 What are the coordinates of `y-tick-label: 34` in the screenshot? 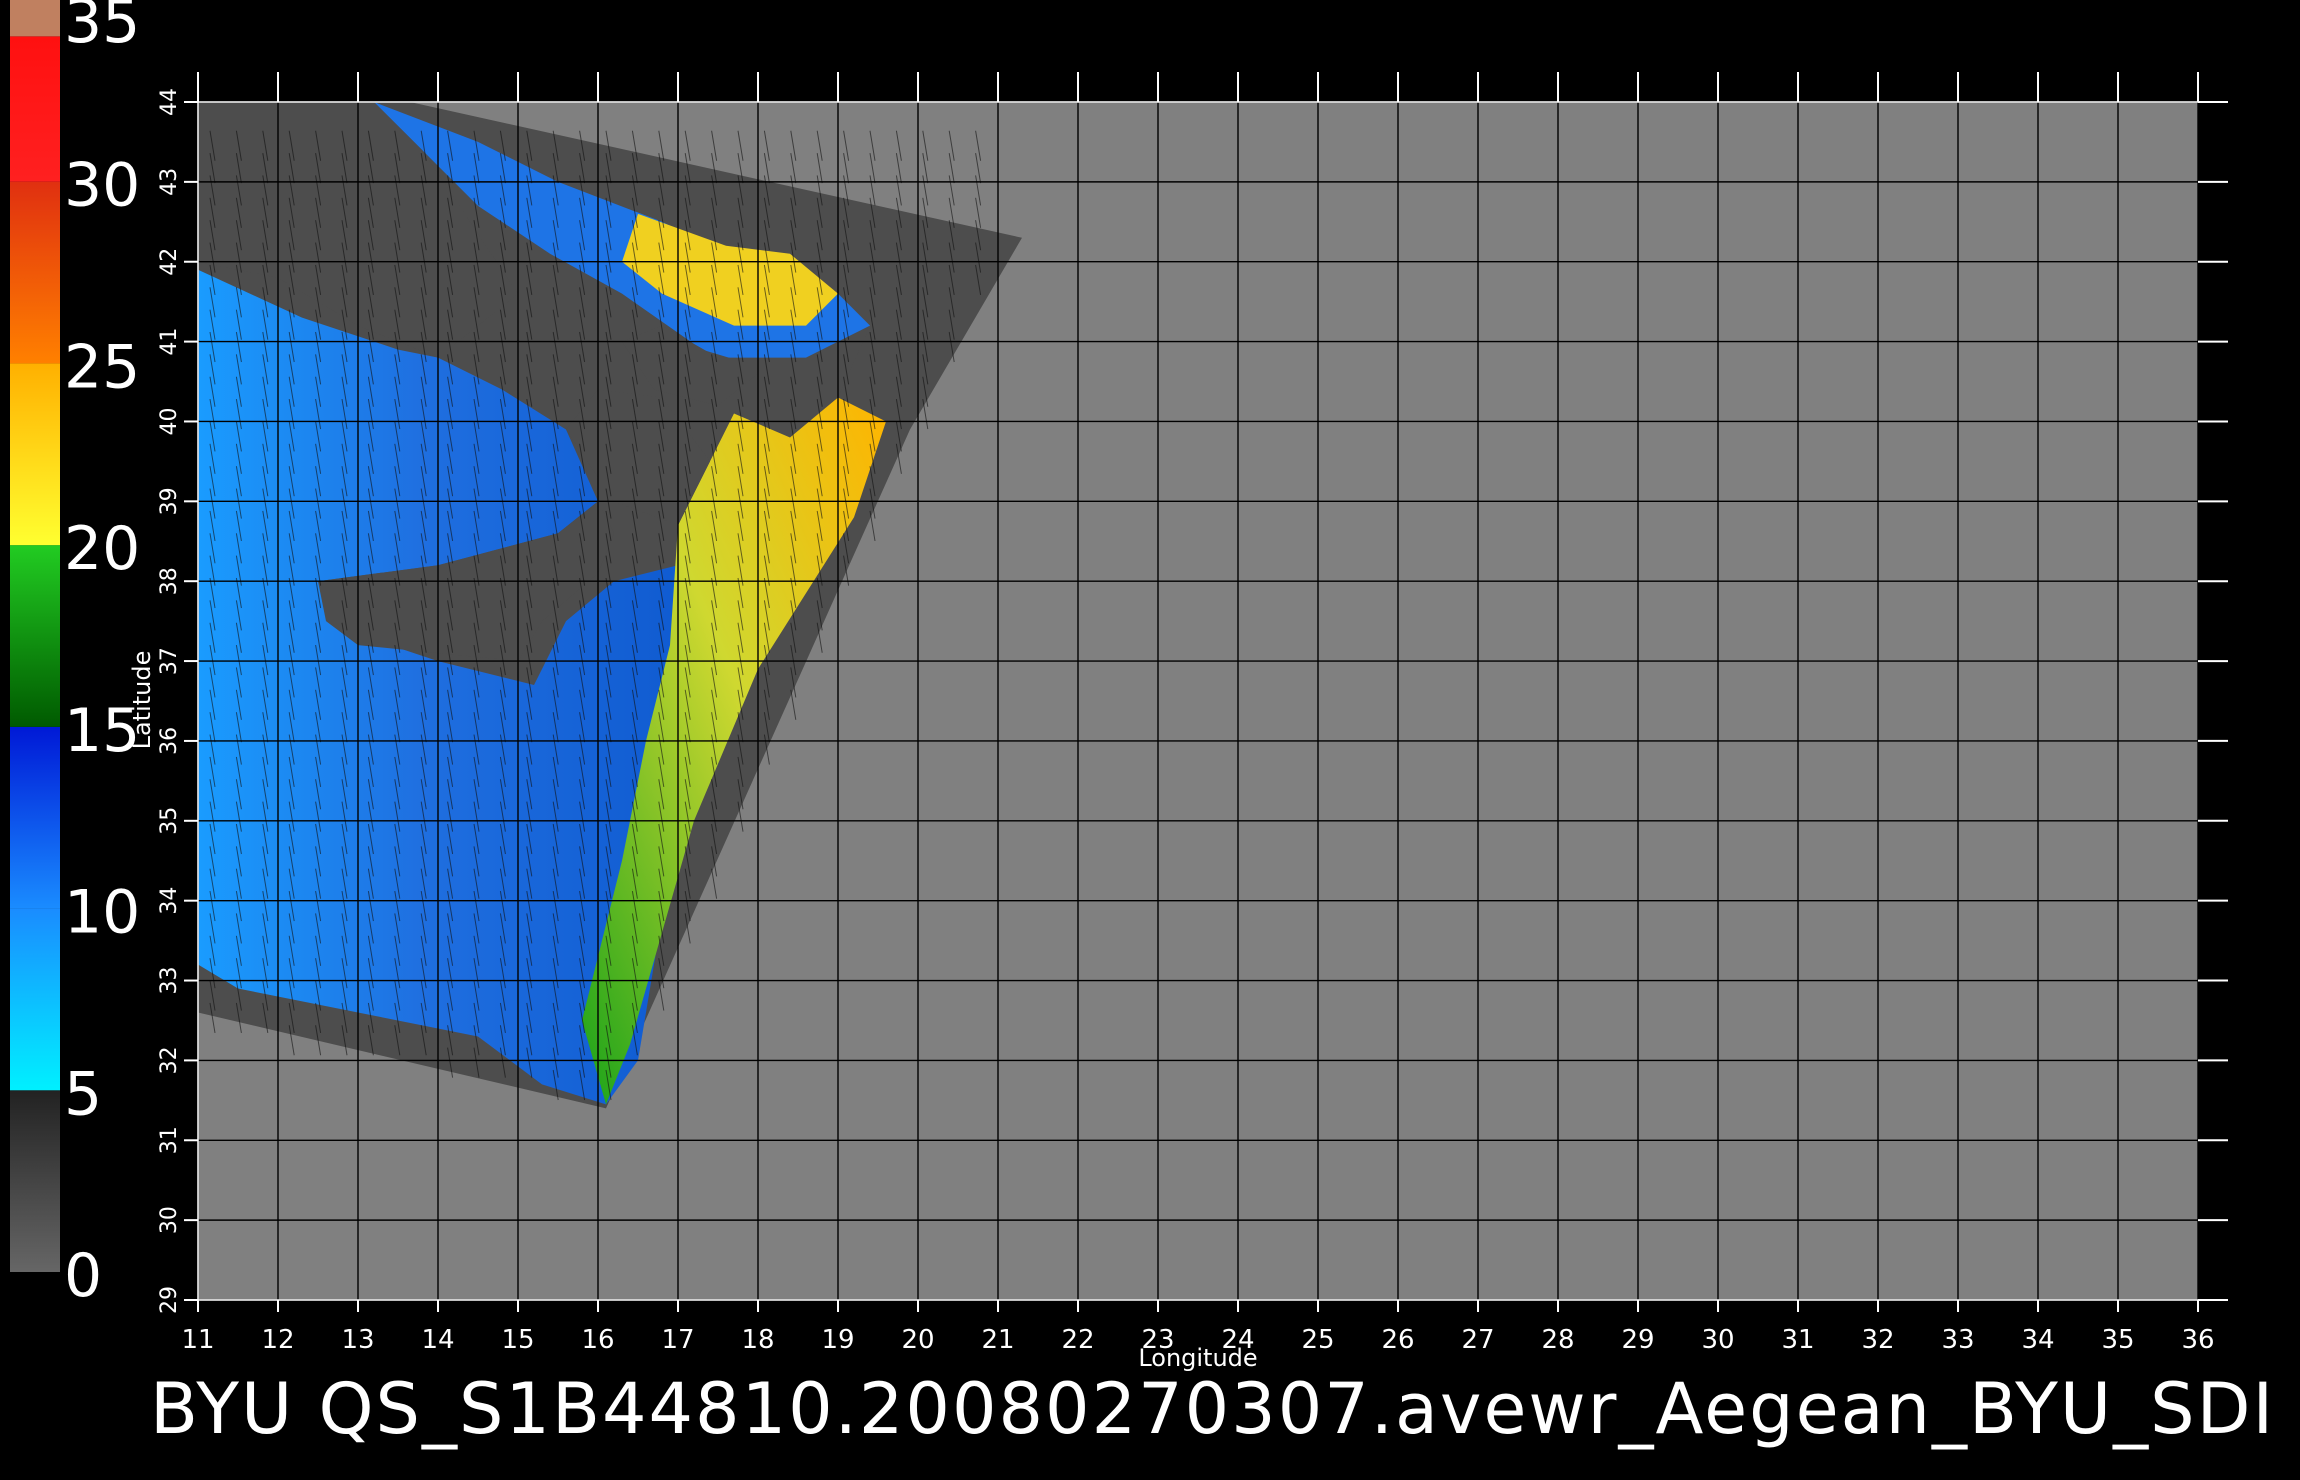 It's located at (169, 901).